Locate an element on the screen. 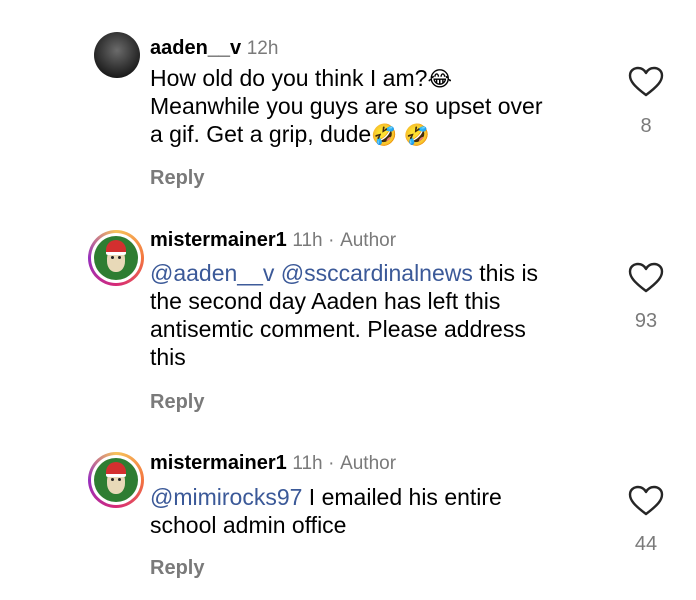  like-count: 93 is located at coordinates (646, 321).